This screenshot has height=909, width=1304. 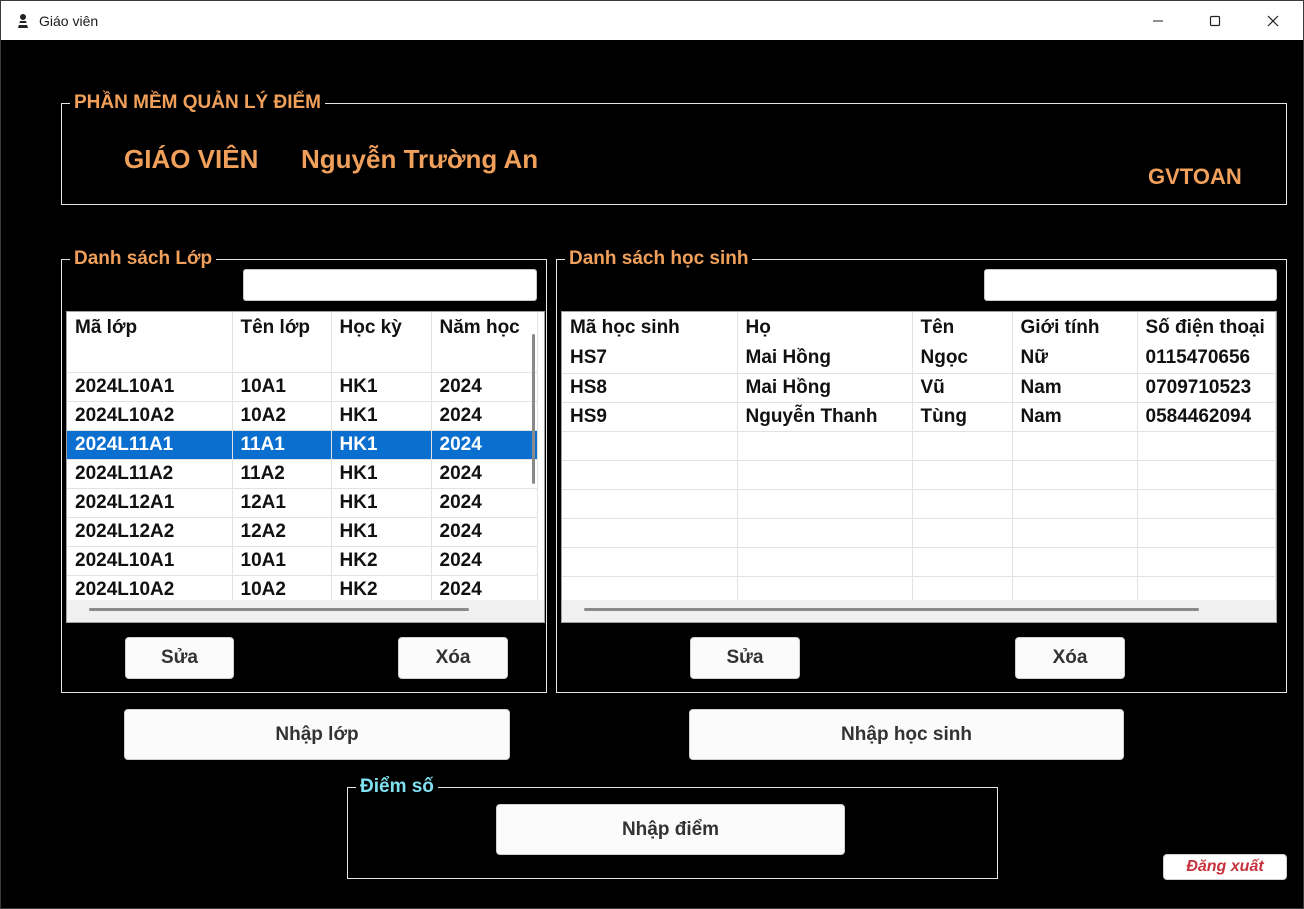 I want to click on class-delete-button: Xóa, so click(x=453, y=658).